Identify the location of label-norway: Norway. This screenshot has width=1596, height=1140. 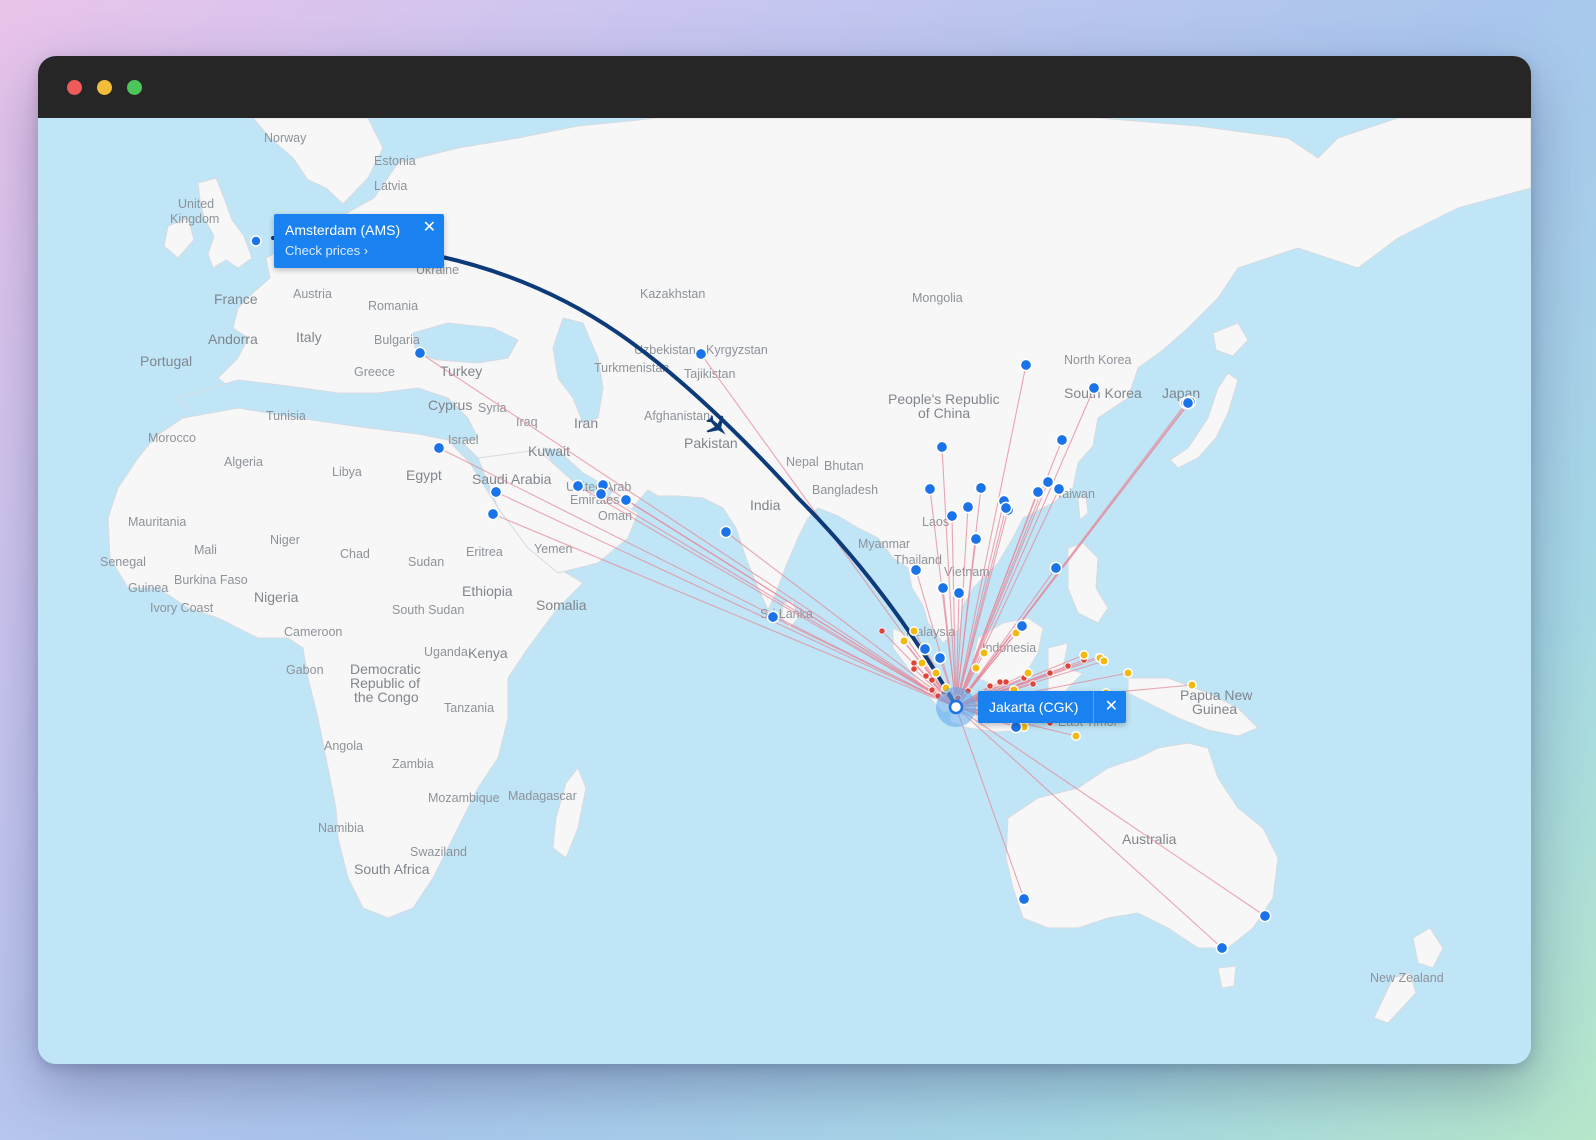
(285, 138).